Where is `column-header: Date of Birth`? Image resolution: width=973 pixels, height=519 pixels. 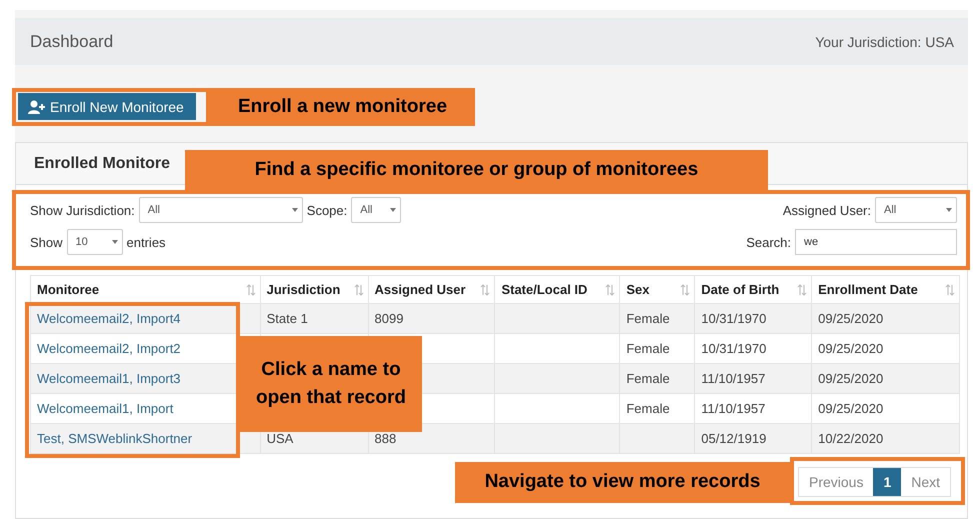
column-header: Date of Birth is located at coordinates (753, 290).